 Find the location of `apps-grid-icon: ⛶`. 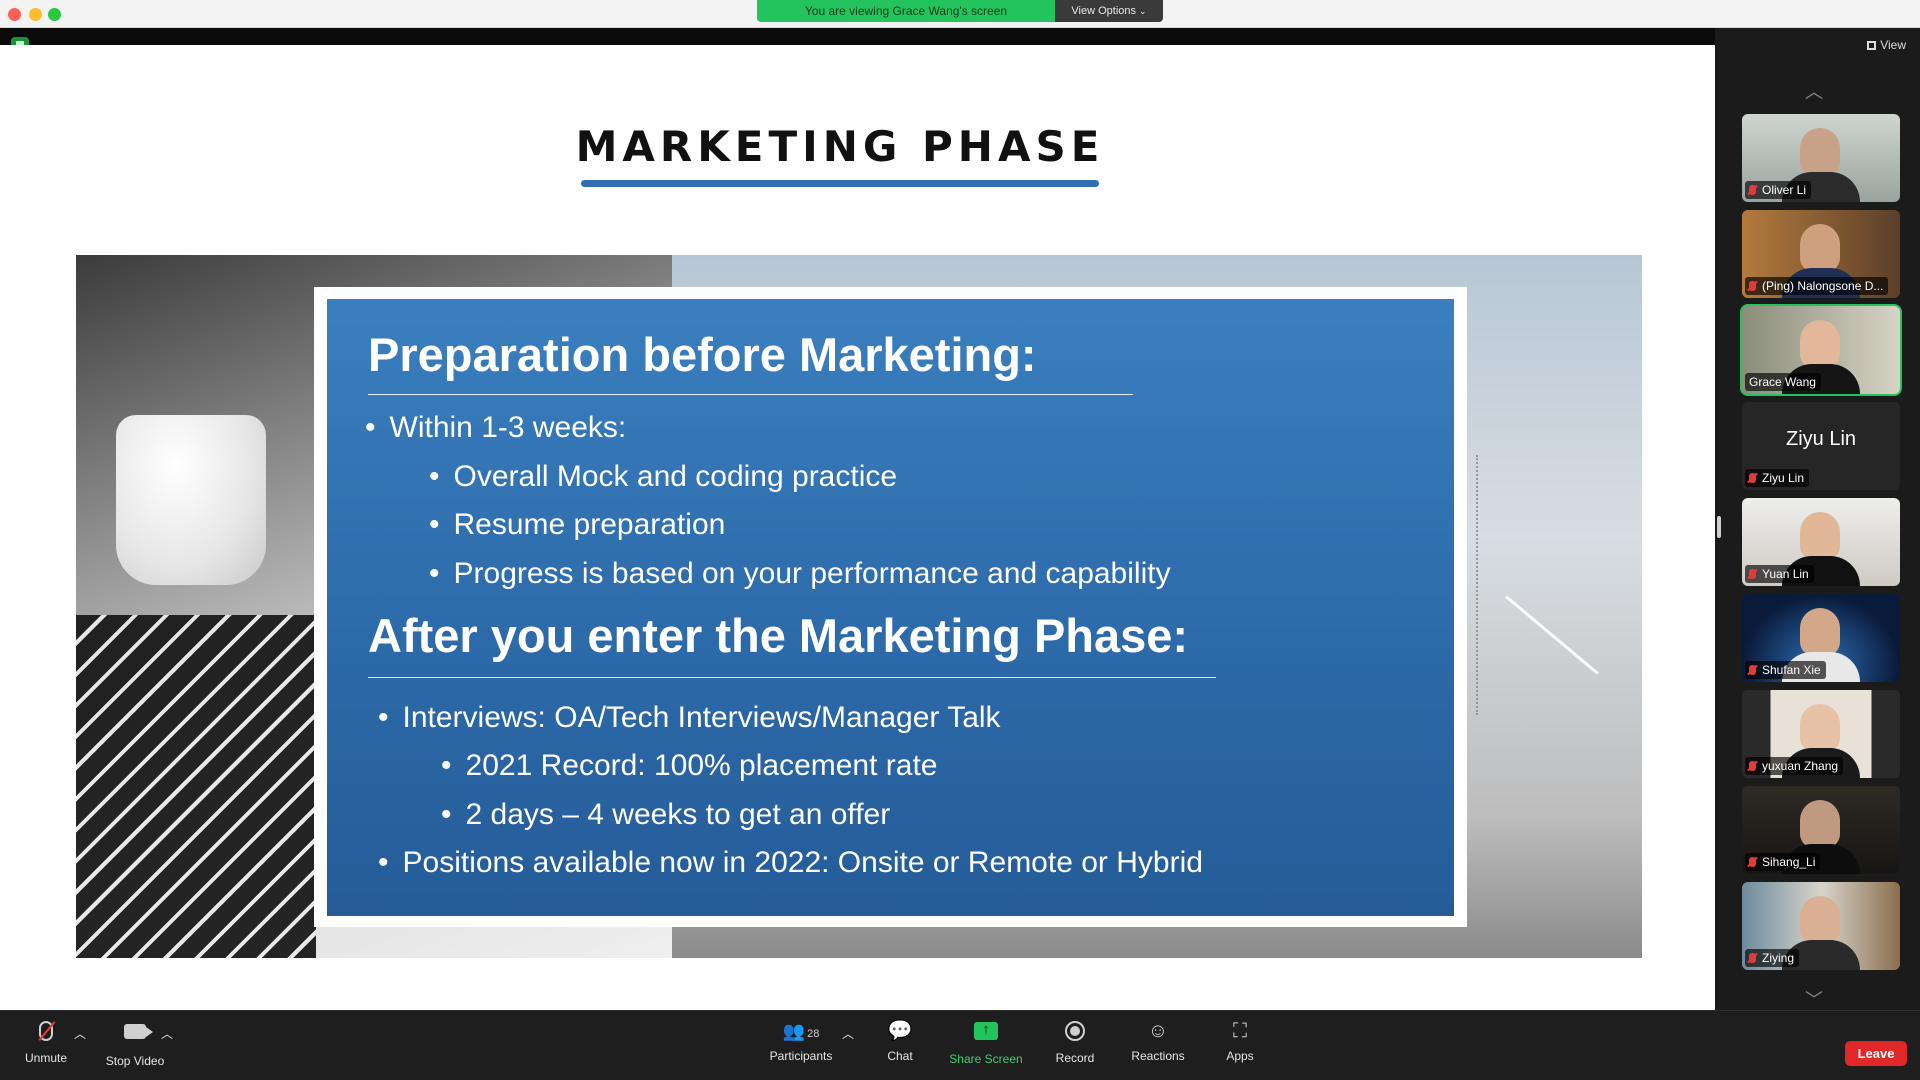

apps-grid-icon: ⛶ is located at coordinates (1240, 1031).